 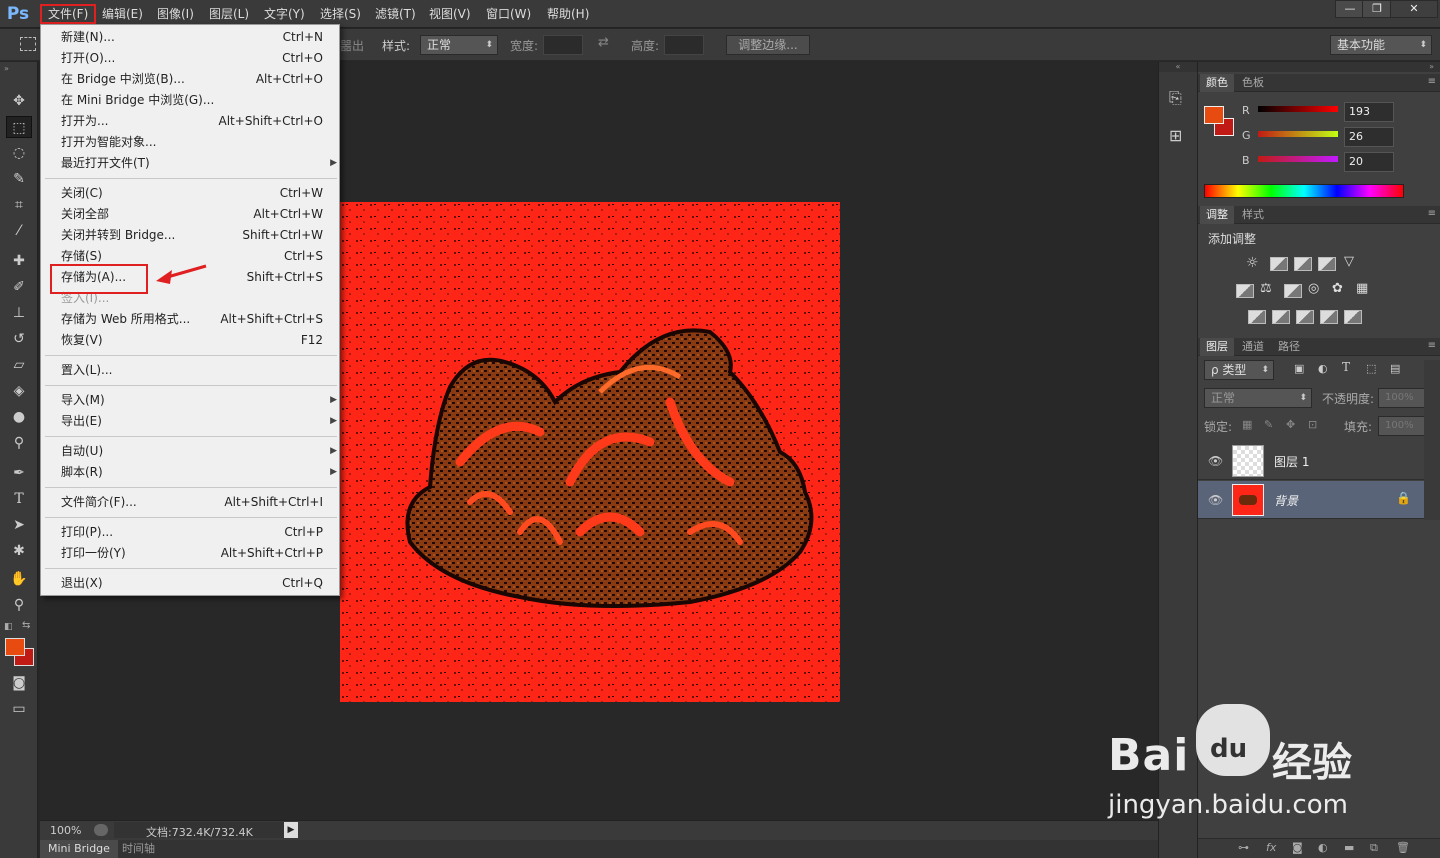 What do you see at coordinates (1268, 424) in the screenshot?
I see `lock-pixels-icon: ✎` at bounding box center [1268, 424].